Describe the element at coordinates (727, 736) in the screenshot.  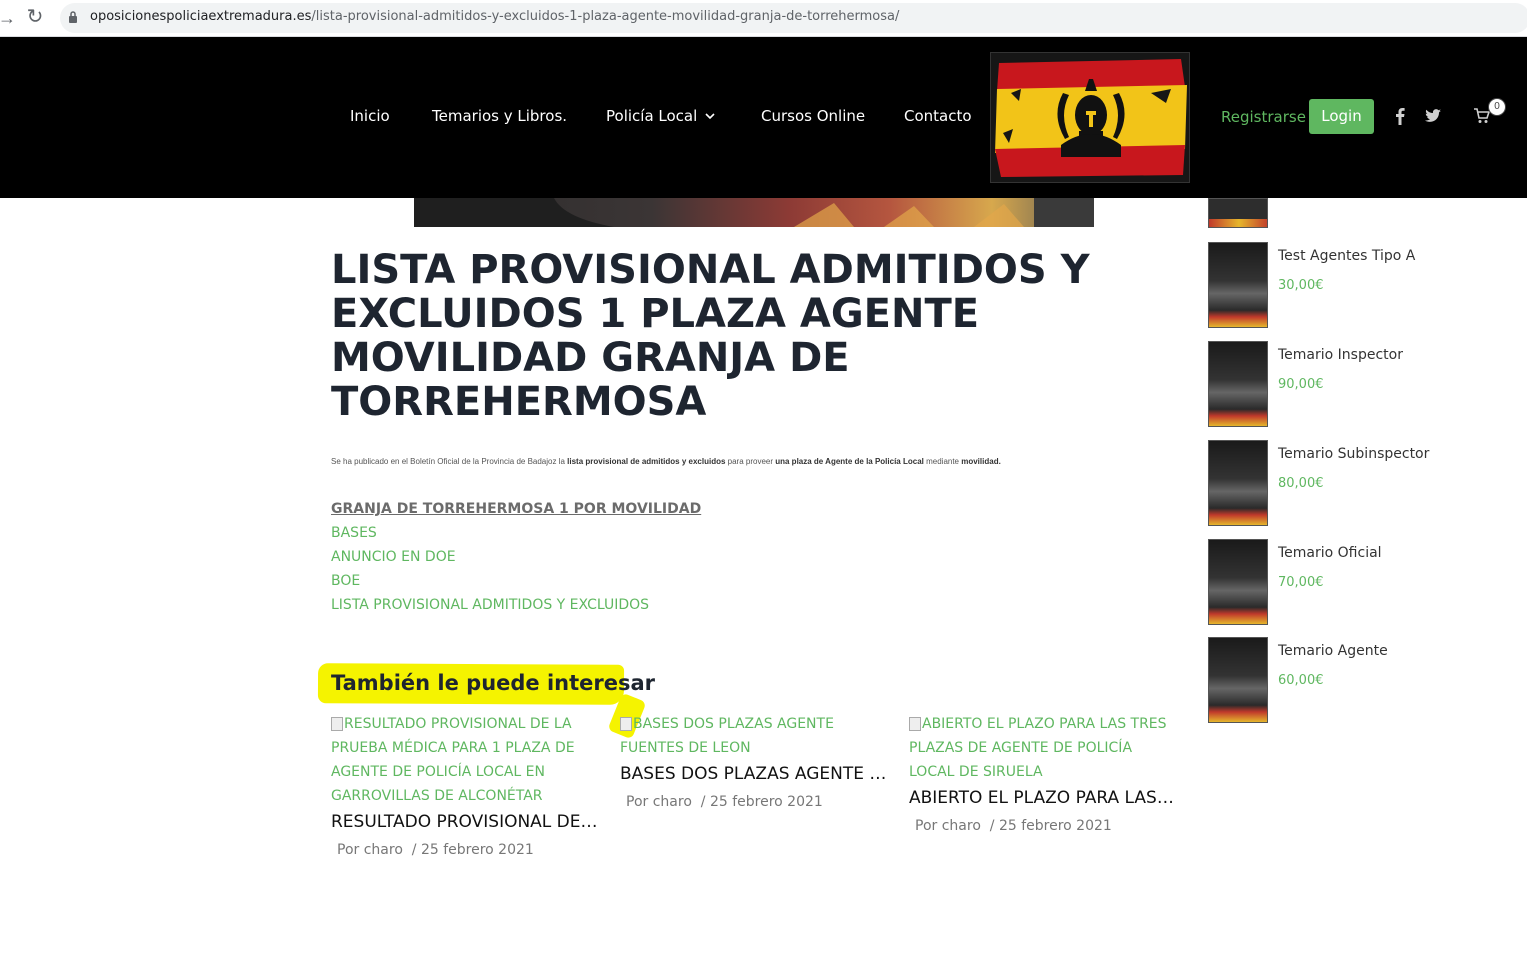
I see `related-post-alt-text: BASES DOS PLAZAS AGENTE FUENTES DE LEON` at that location.